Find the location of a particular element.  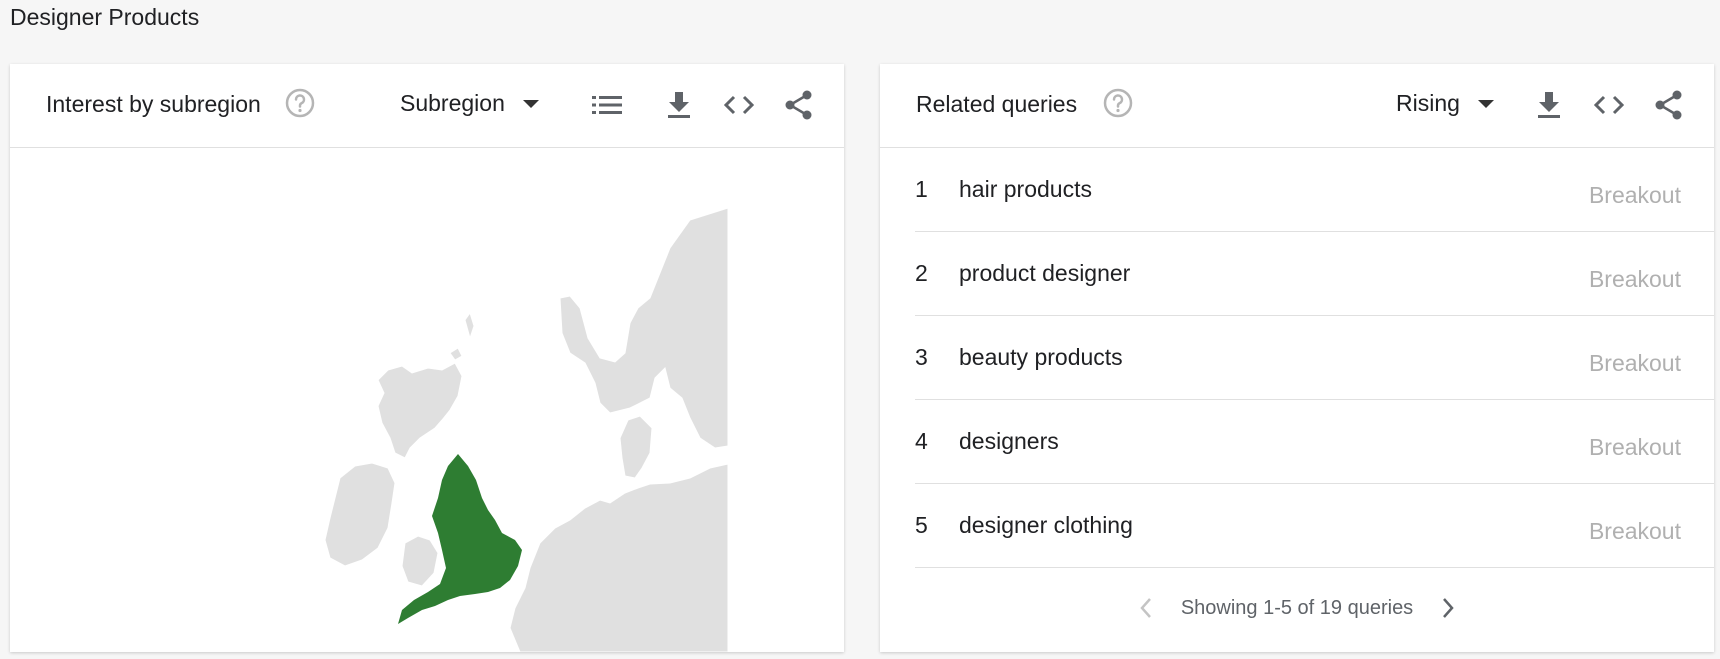

list-icon is located at coordinates (607, 105).